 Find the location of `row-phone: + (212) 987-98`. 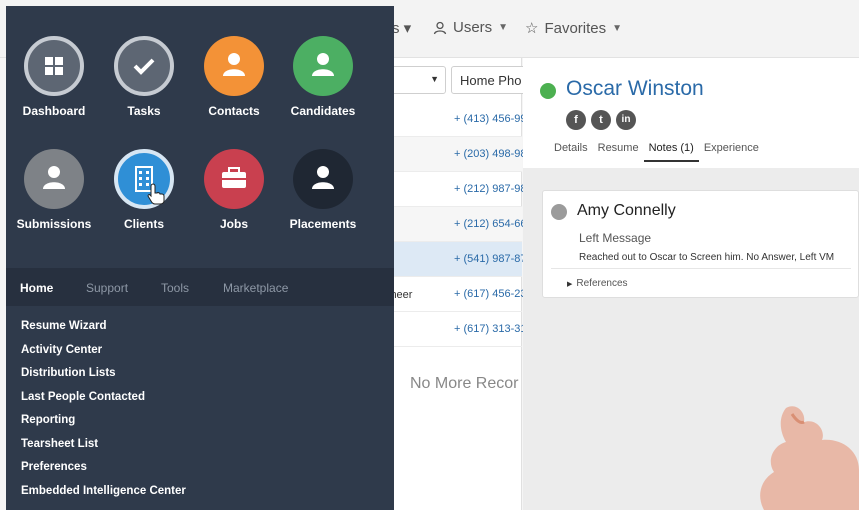

row-phone: + (212) 987-98 is located at coordinates (490, 189).